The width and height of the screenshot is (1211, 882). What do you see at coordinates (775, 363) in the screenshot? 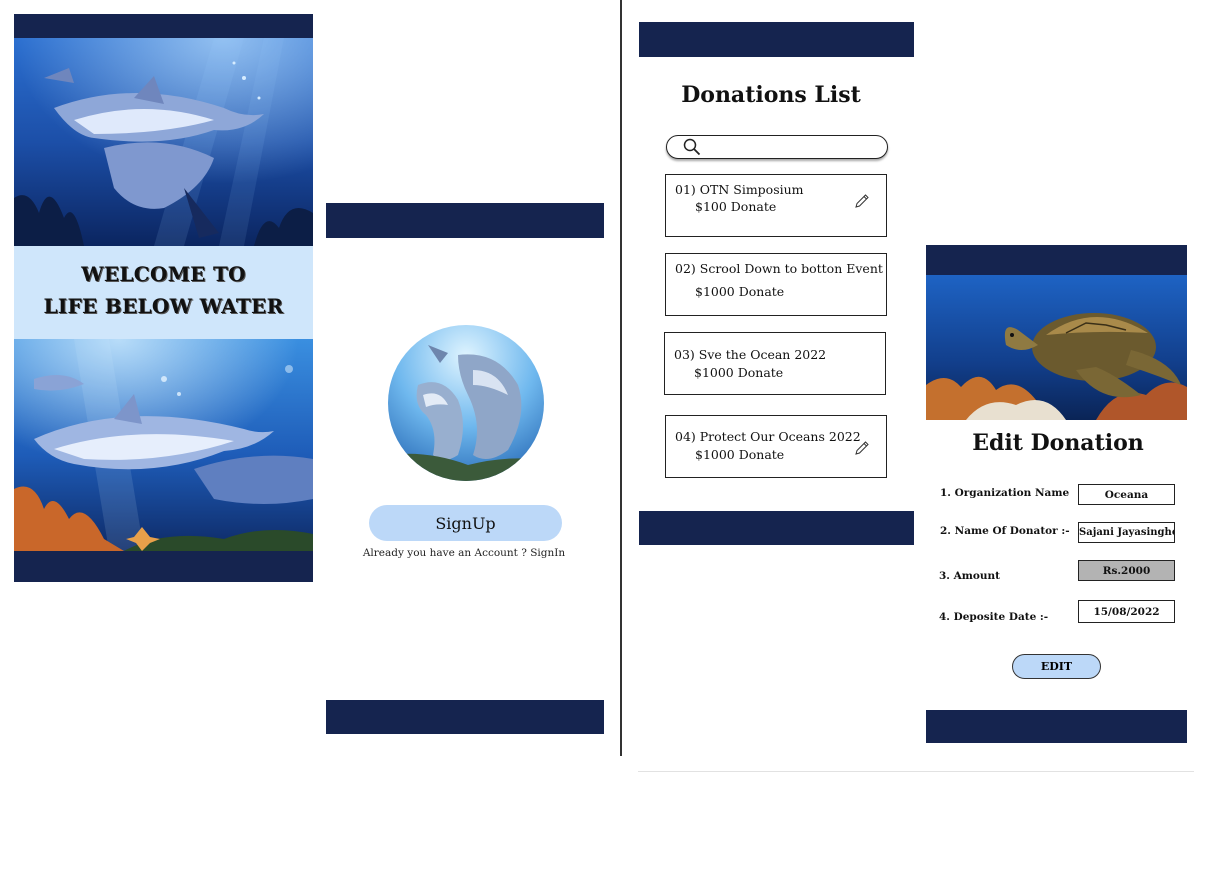
I see `donation-item-3: 03) Sve the Ocean 2022 $1000 Donate` at bounding box center [775, 363].